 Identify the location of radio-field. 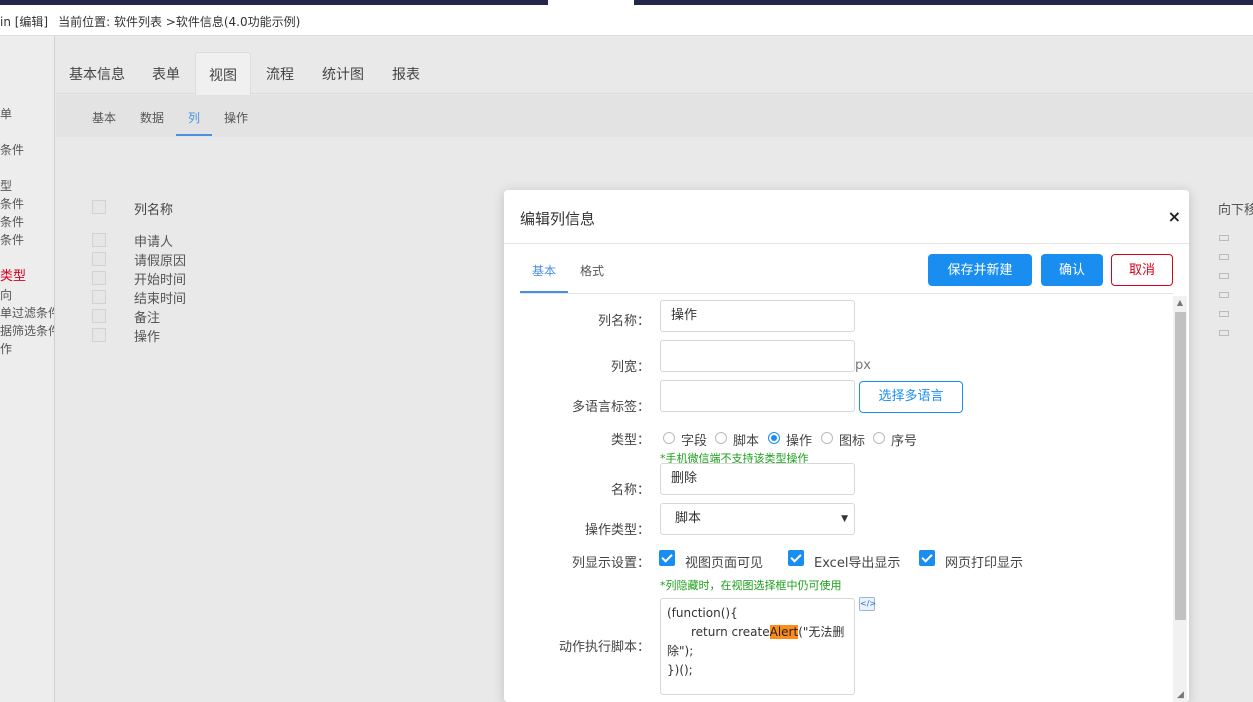
(669, 438).